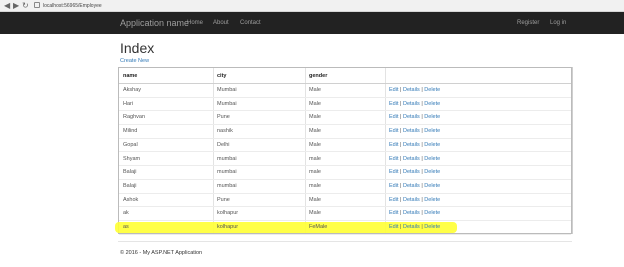 This screenshot has height=267, width=624. Describe the element at coordinates (572, 150) in the screenshot. I see `table-shadow` at that location.